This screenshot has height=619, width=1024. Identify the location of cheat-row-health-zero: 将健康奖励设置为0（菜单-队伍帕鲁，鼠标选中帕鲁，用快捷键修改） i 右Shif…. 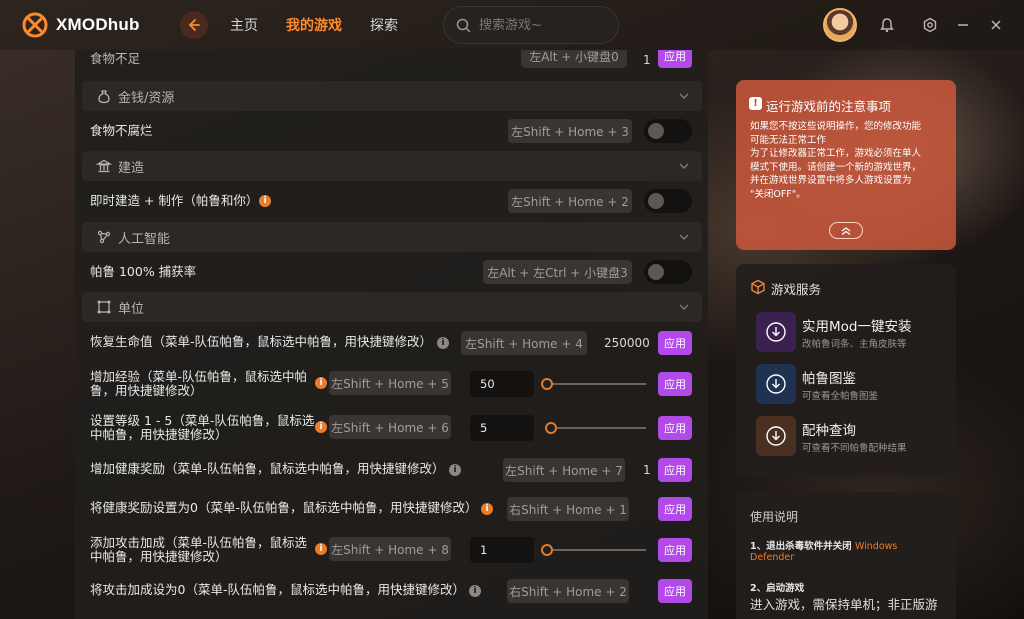
(391, 509).